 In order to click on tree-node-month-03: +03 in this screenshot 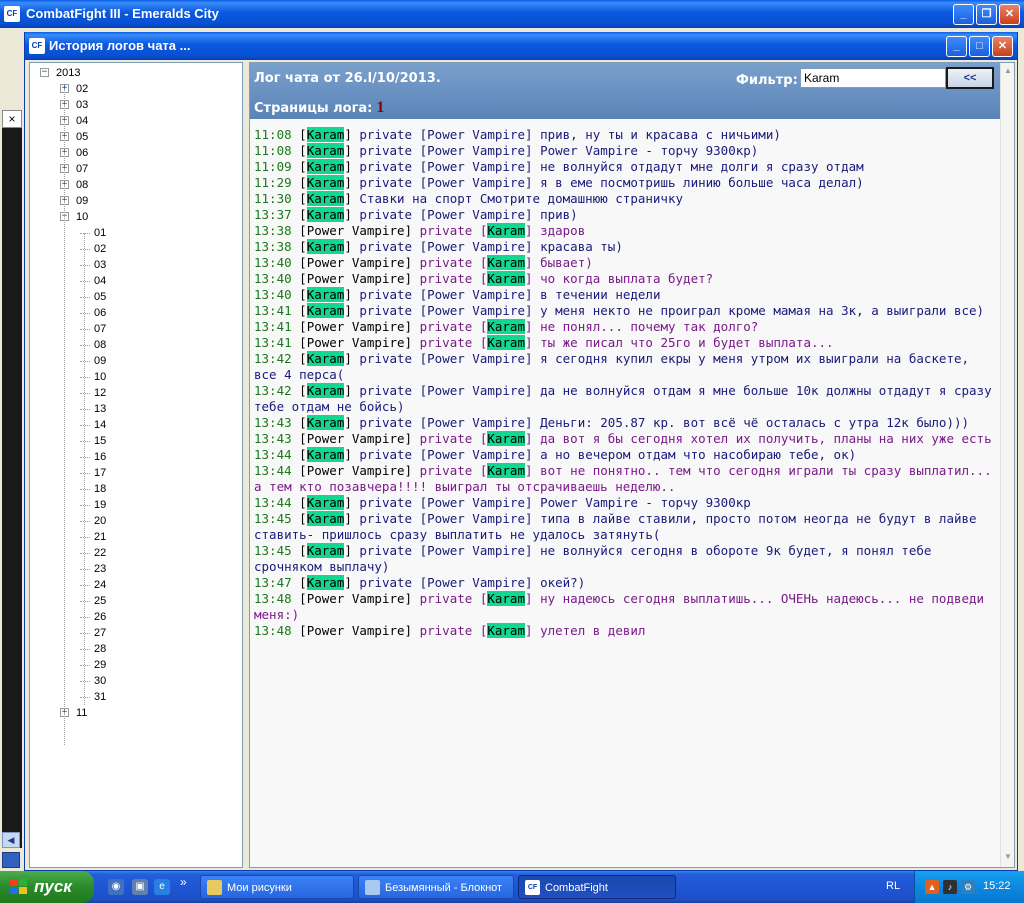, I will do `click(136, 105)`.